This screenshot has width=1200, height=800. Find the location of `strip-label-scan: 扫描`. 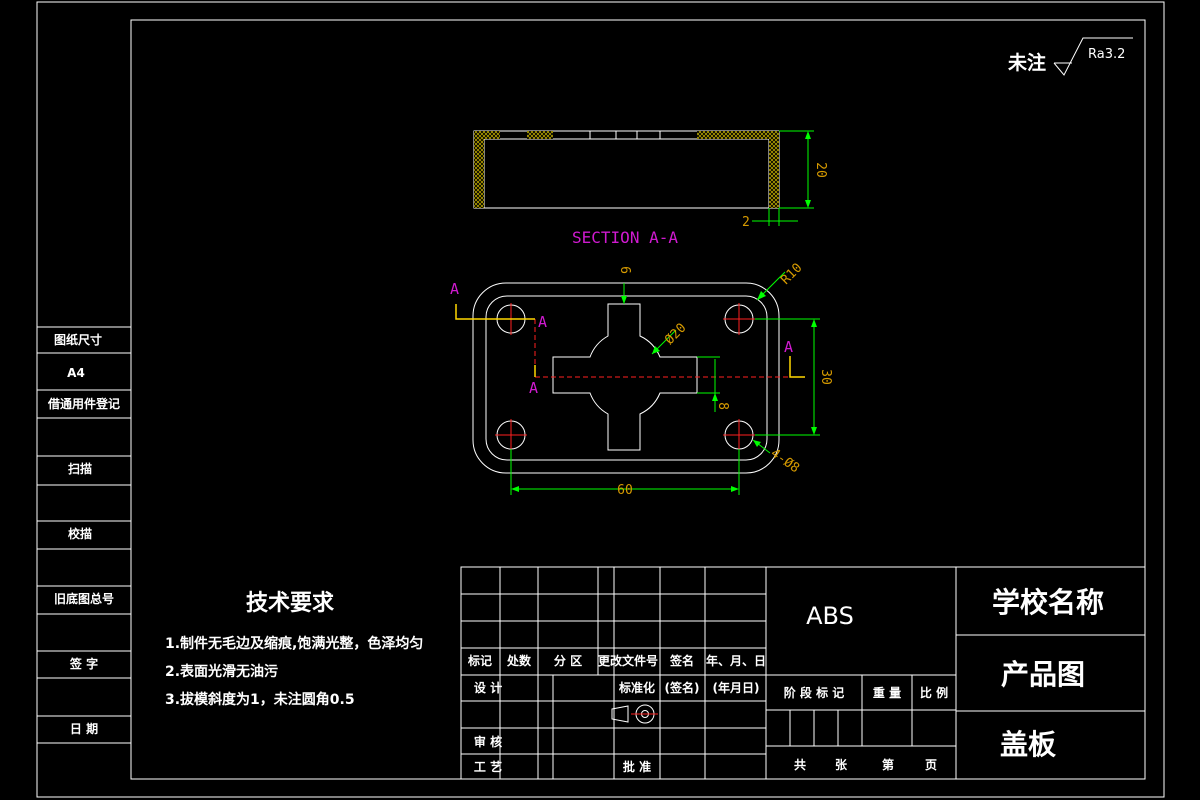

strip-label-scan: 扫描 is located at coordinates (80, 468).